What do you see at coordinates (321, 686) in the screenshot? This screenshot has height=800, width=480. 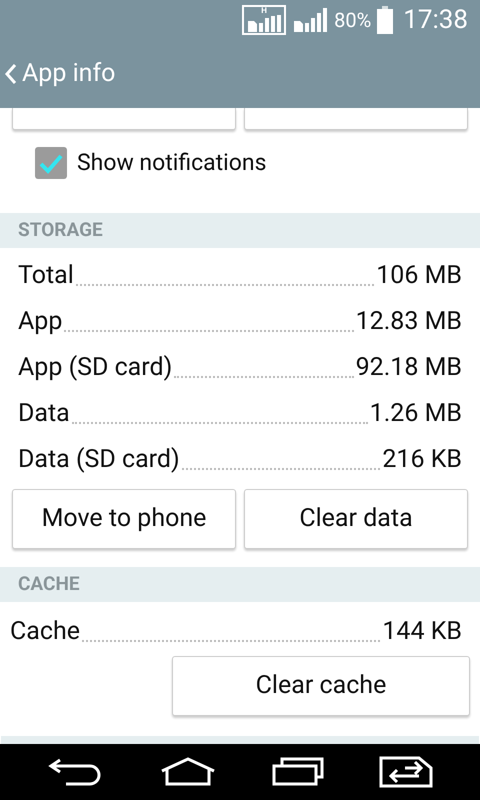 I see `action-button: Clear cache` at bounding box center [321, 686].